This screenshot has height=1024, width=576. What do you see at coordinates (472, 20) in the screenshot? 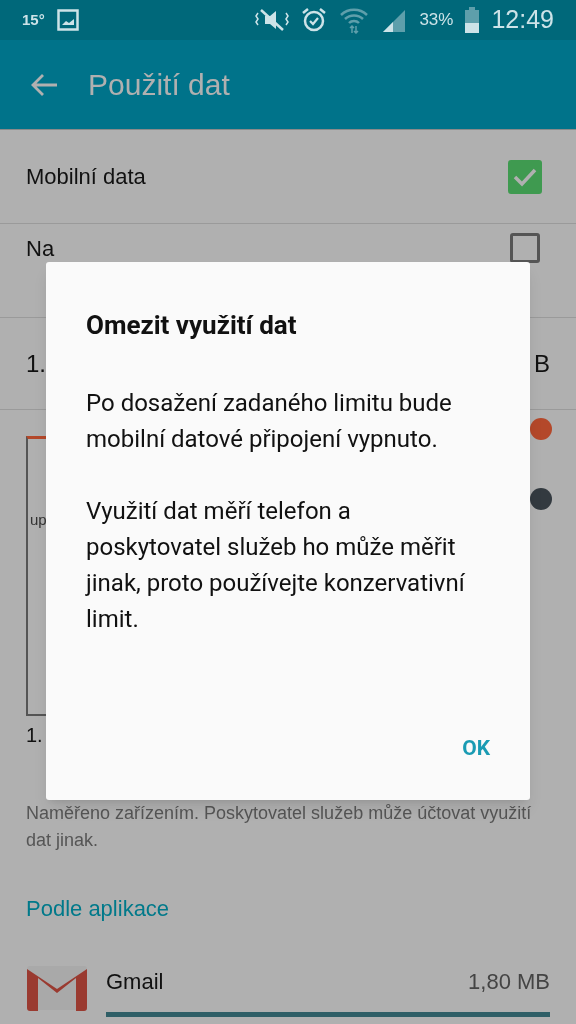
I see `battery-icon` at bounding box center [472, 20].